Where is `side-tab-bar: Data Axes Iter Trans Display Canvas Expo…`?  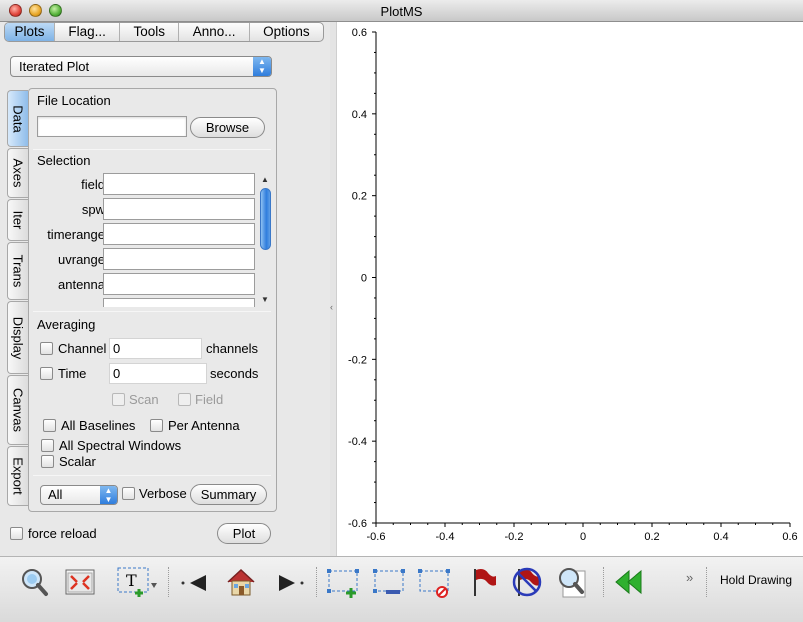
side-tab-bar: Data Axes Iter Trans Display Canvas Expo… is located at coordinates (17, 300).